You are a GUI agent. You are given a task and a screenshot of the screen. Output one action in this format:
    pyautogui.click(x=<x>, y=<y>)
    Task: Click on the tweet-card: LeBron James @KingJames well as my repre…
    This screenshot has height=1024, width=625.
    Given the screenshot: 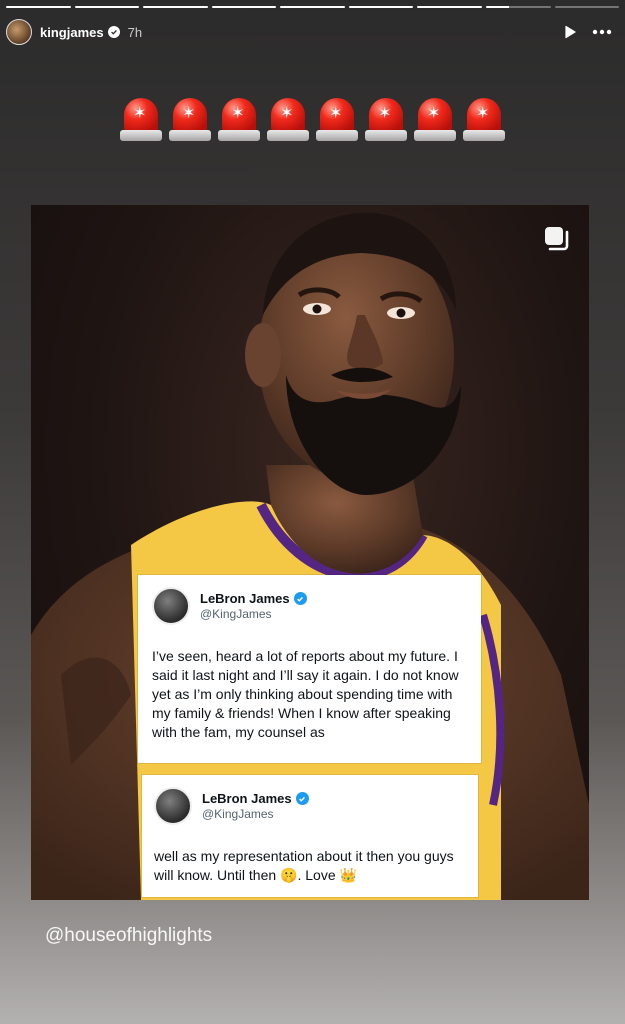 What is the action you would take?
    pyautogui.click(x=310, y=836)
    